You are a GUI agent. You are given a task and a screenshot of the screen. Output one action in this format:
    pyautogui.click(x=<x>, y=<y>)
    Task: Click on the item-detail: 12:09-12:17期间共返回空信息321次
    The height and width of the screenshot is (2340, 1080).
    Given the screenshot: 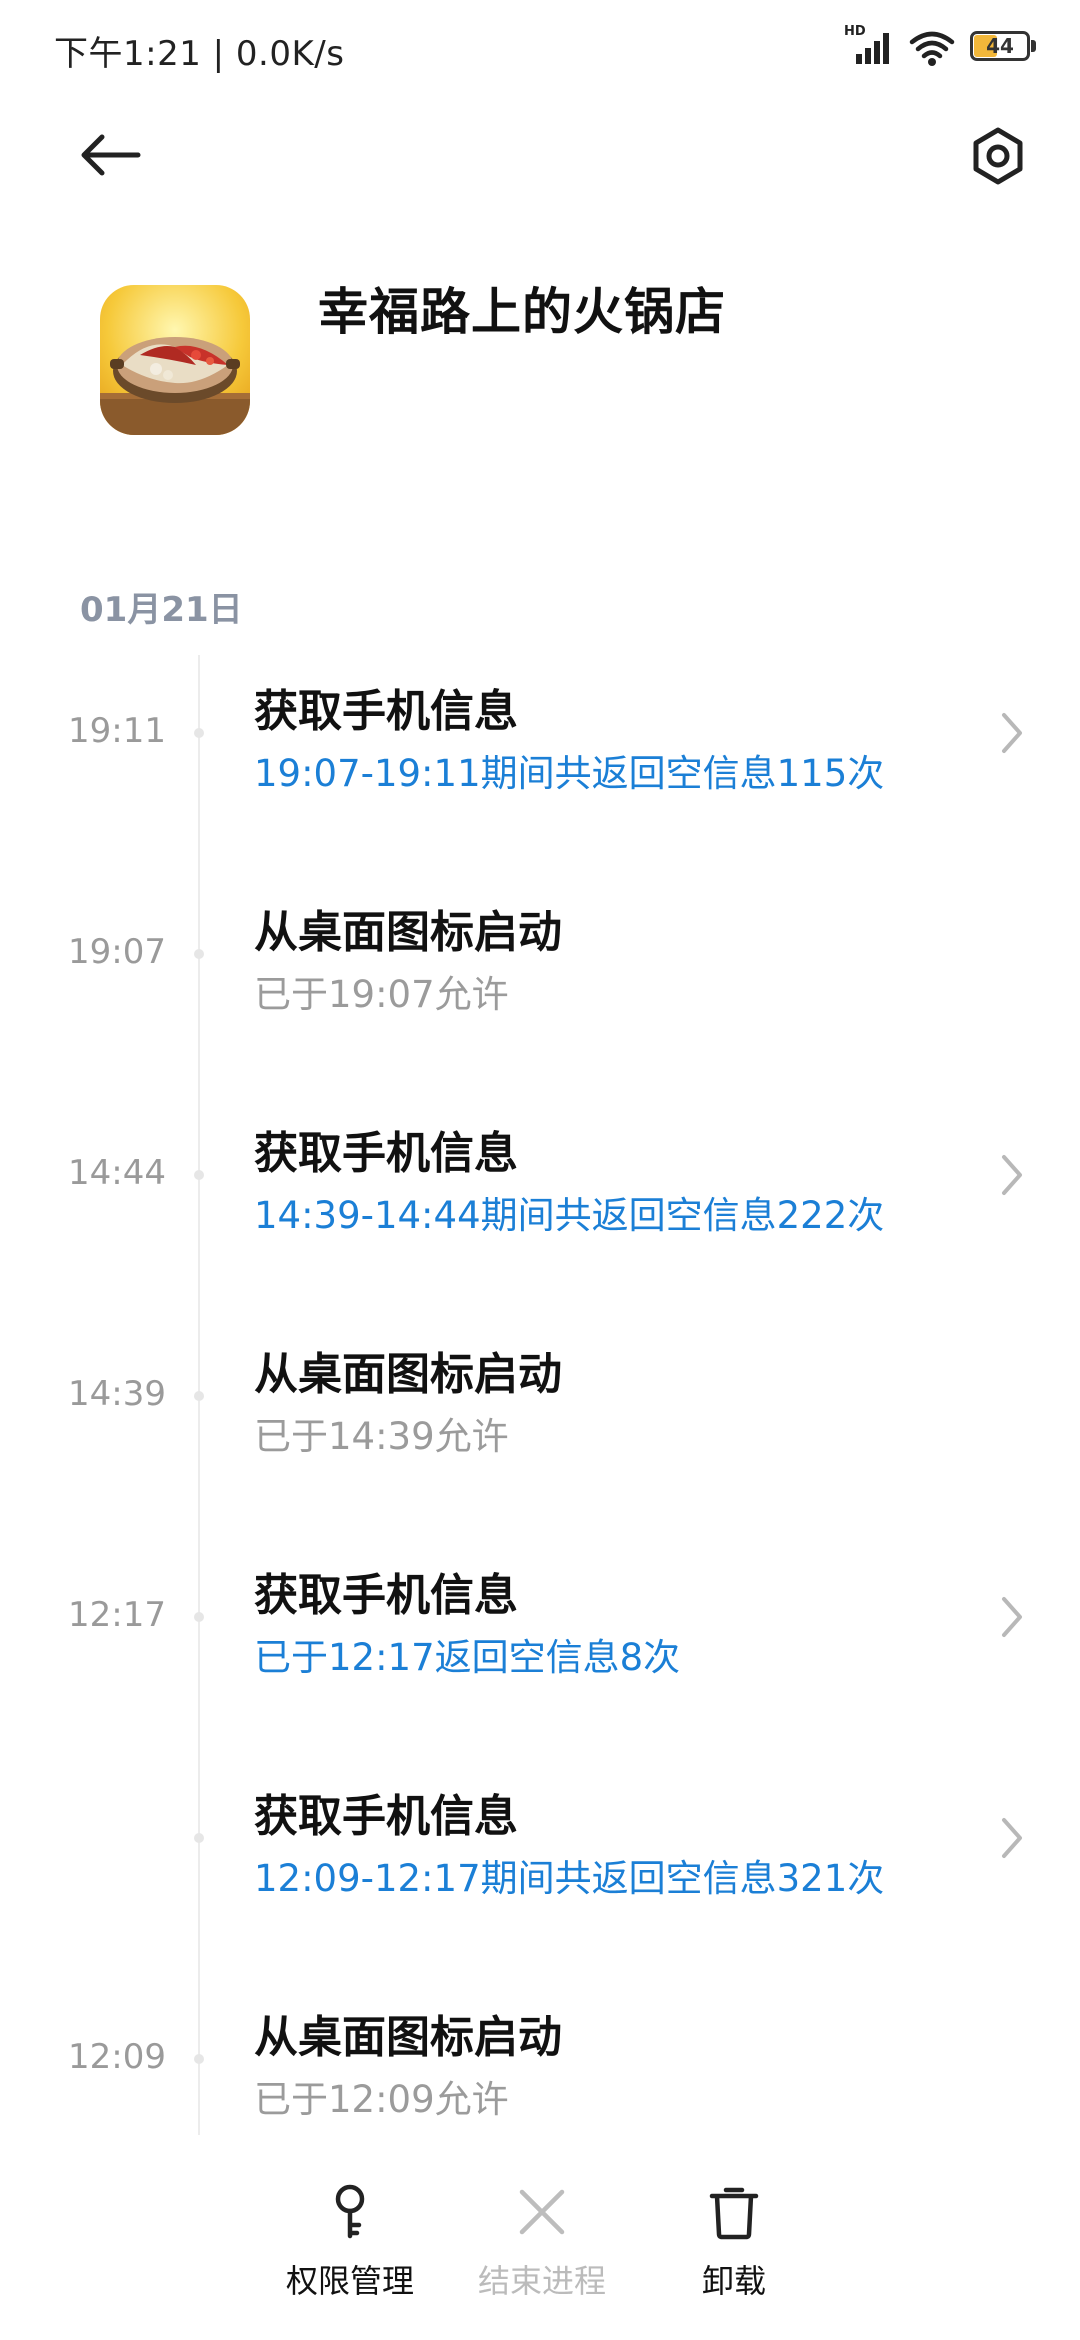 What is the action you would take?
    pyautogui.click(x=569, y=1878)
    